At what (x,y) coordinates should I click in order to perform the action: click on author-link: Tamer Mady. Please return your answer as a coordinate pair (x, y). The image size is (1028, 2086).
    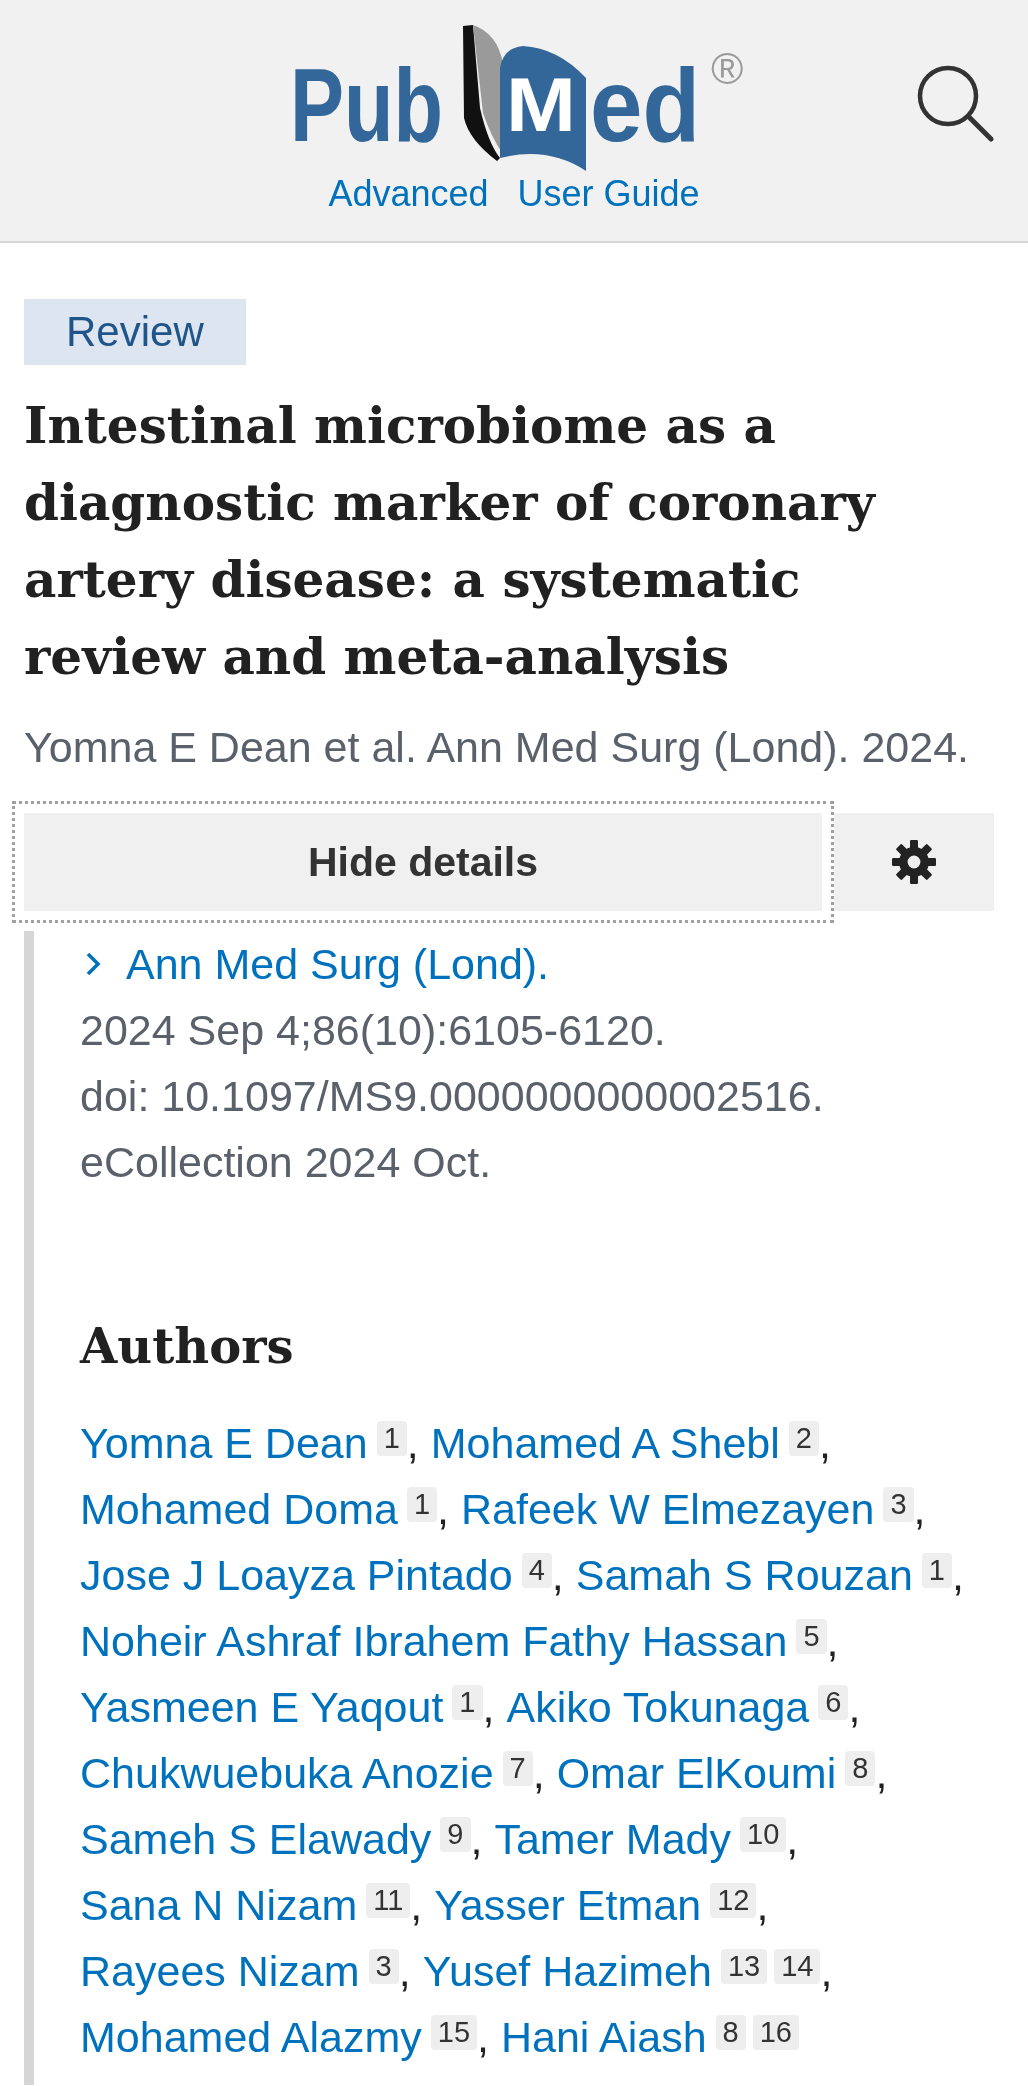
    Looking at the image, I should click on (613, 1839).